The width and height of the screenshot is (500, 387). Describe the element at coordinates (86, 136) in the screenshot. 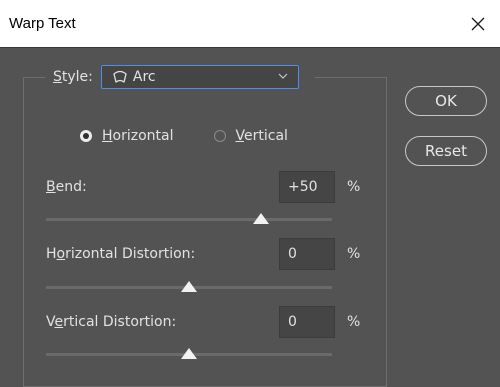

I see `radio-selected-indicator` at that location.